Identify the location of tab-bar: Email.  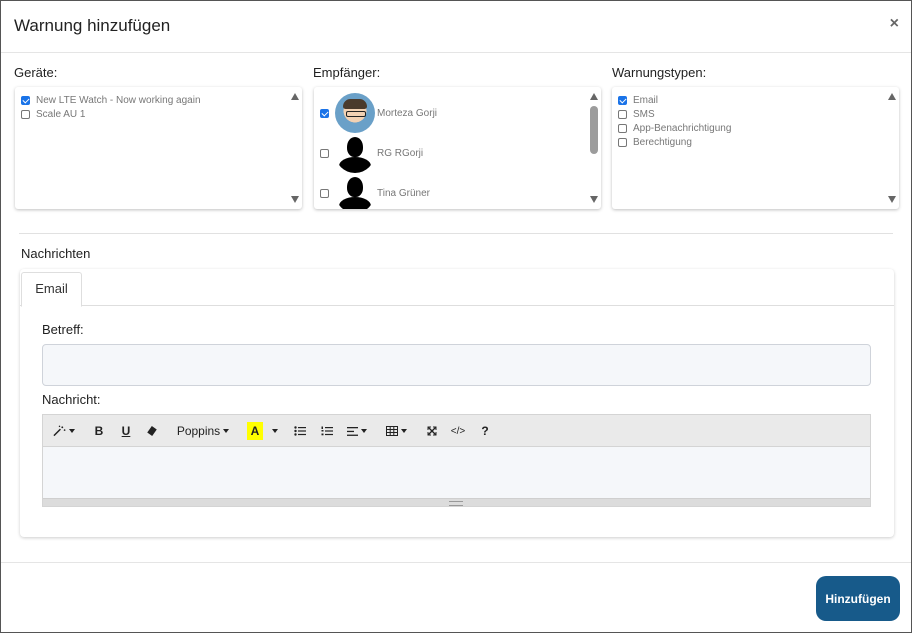
(457, 288).